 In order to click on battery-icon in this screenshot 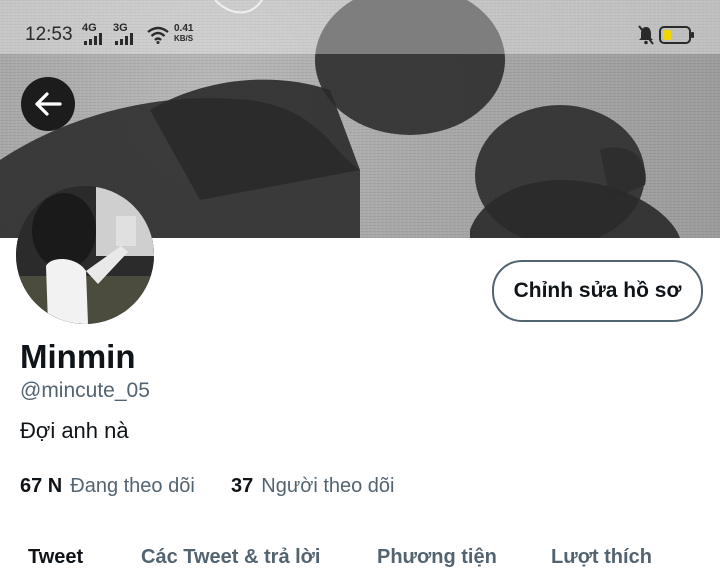, I will do `click(676, 35)`.